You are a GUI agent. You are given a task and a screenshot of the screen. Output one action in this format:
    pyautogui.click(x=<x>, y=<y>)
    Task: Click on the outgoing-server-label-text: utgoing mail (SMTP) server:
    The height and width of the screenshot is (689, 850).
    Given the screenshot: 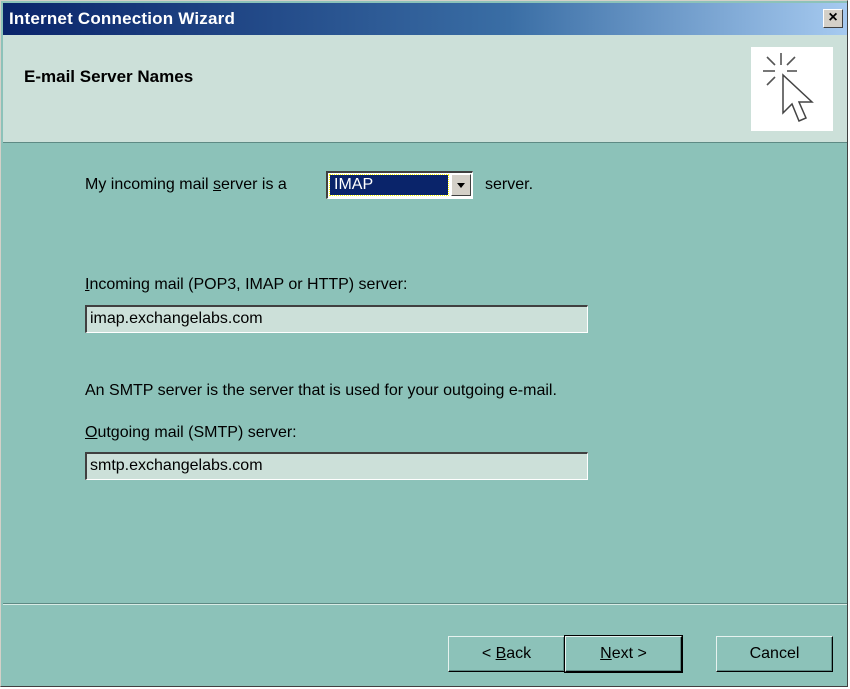 What is the action you would take?
    pyautogui.click(x=197, y=432)
    